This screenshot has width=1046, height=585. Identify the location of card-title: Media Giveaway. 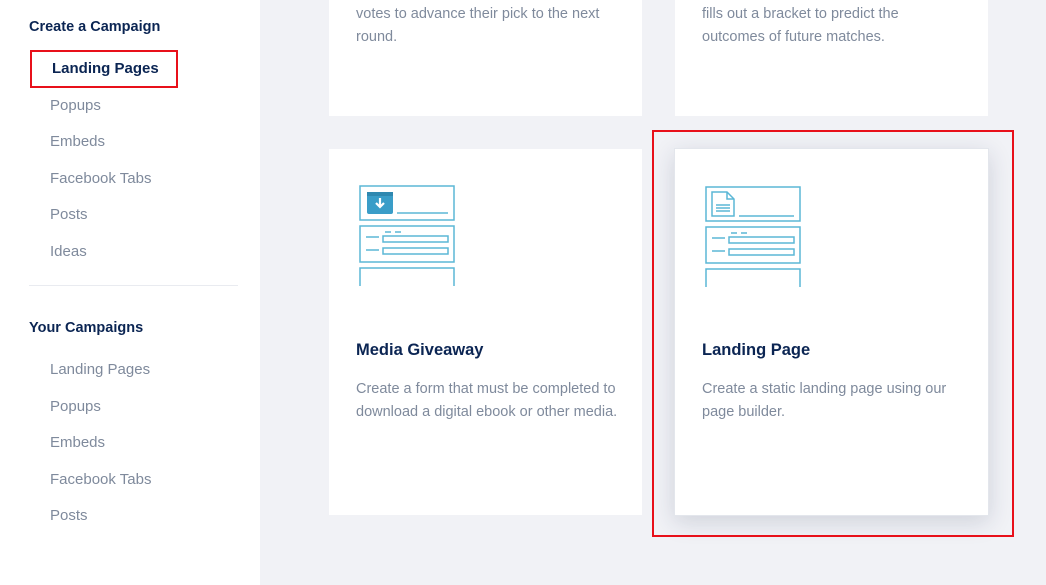
(420, 350).